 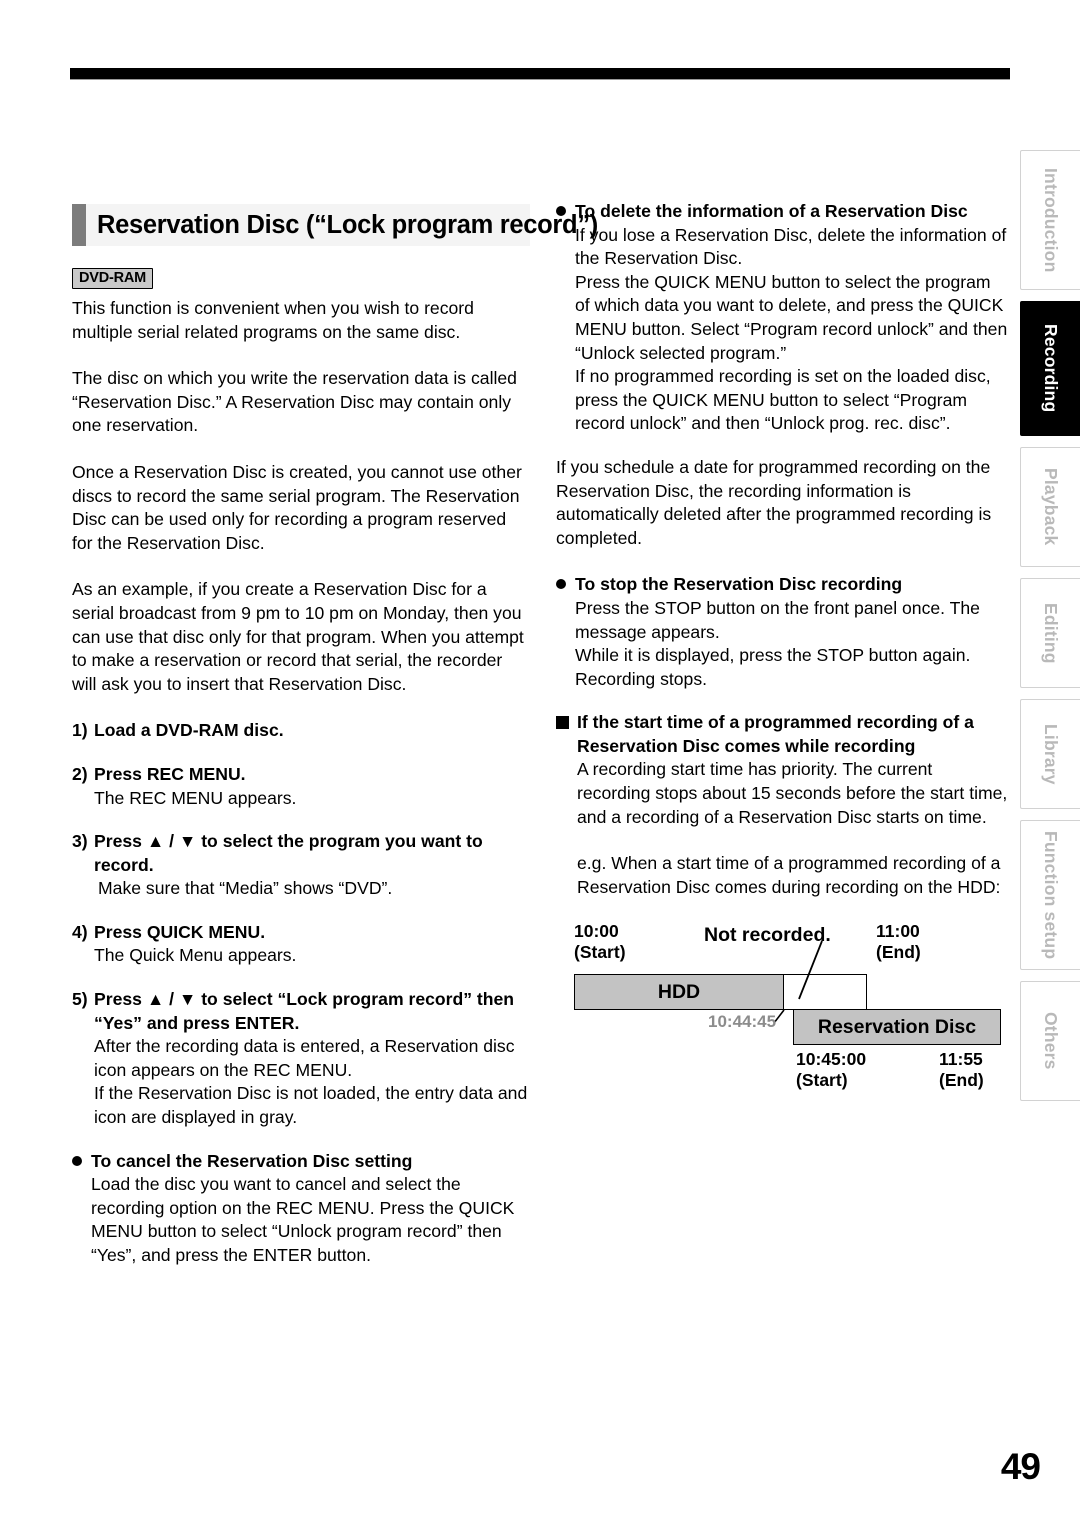 I want to click on sidebar-tab-function-setup-label: Function setup, so click(x=1051, y=895).